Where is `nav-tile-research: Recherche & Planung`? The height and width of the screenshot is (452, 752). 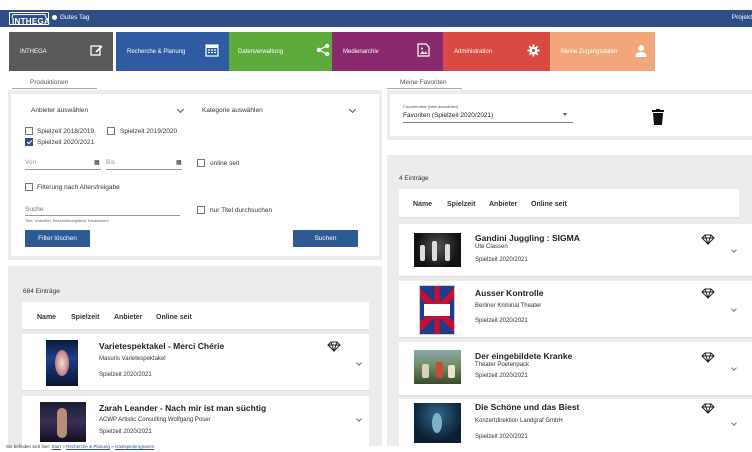
nav-tile-research: Recherche & Planung is located at coordinates (173, 51).